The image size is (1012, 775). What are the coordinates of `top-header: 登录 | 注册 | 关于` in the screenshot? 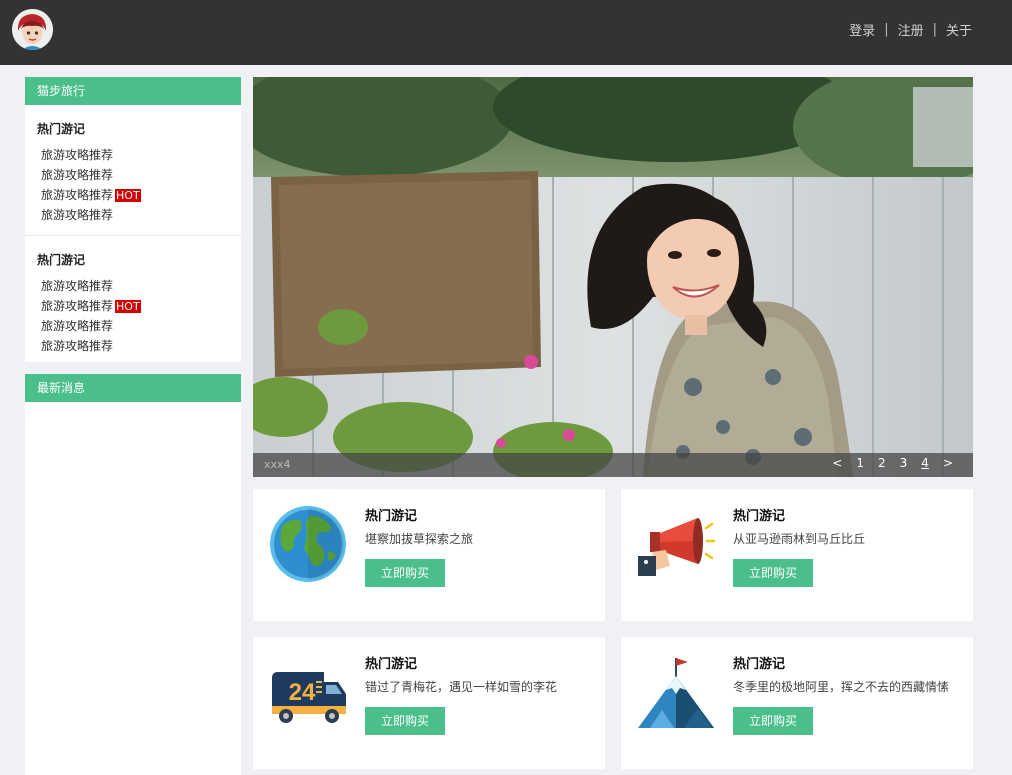 It's located at (506, 32).